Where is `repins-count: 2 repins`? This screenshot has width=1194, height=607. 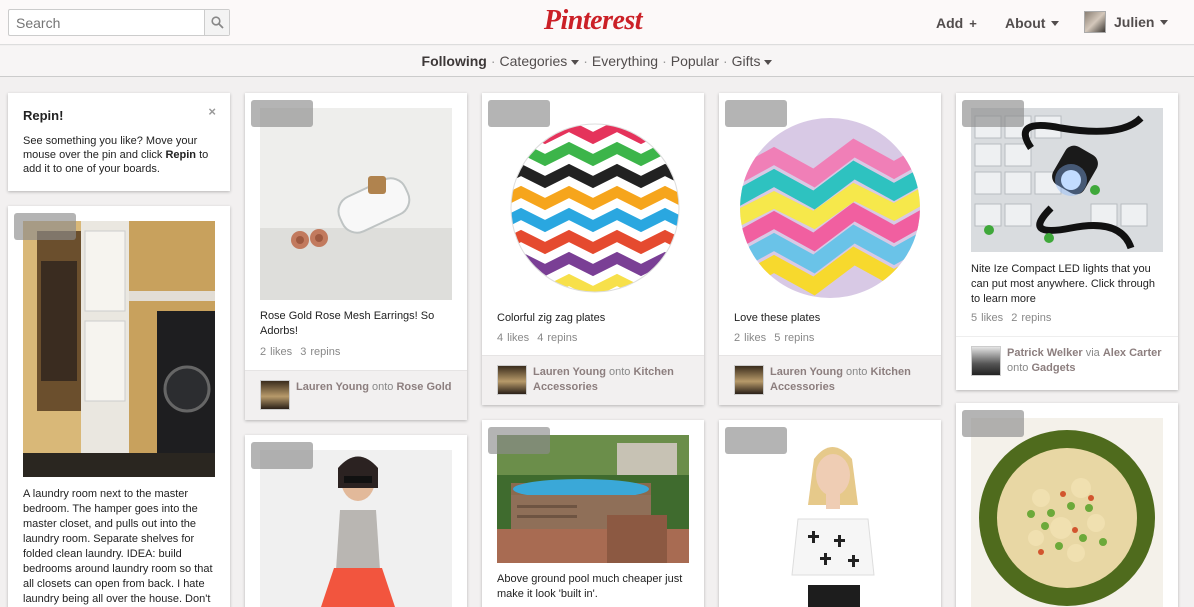
repins-count: 2 repins is located at coordinates (1031, 318).